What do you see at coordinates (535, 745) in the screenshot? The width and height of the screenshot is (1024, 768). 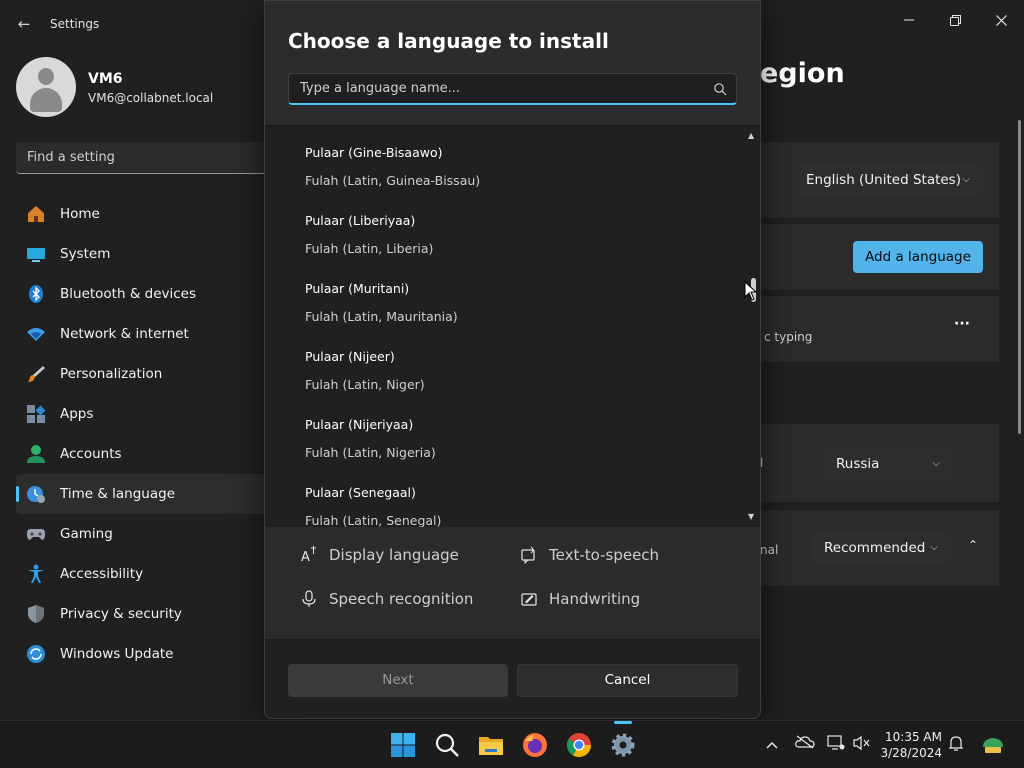 I see `firefox-button` at bounding box center [535, 745].